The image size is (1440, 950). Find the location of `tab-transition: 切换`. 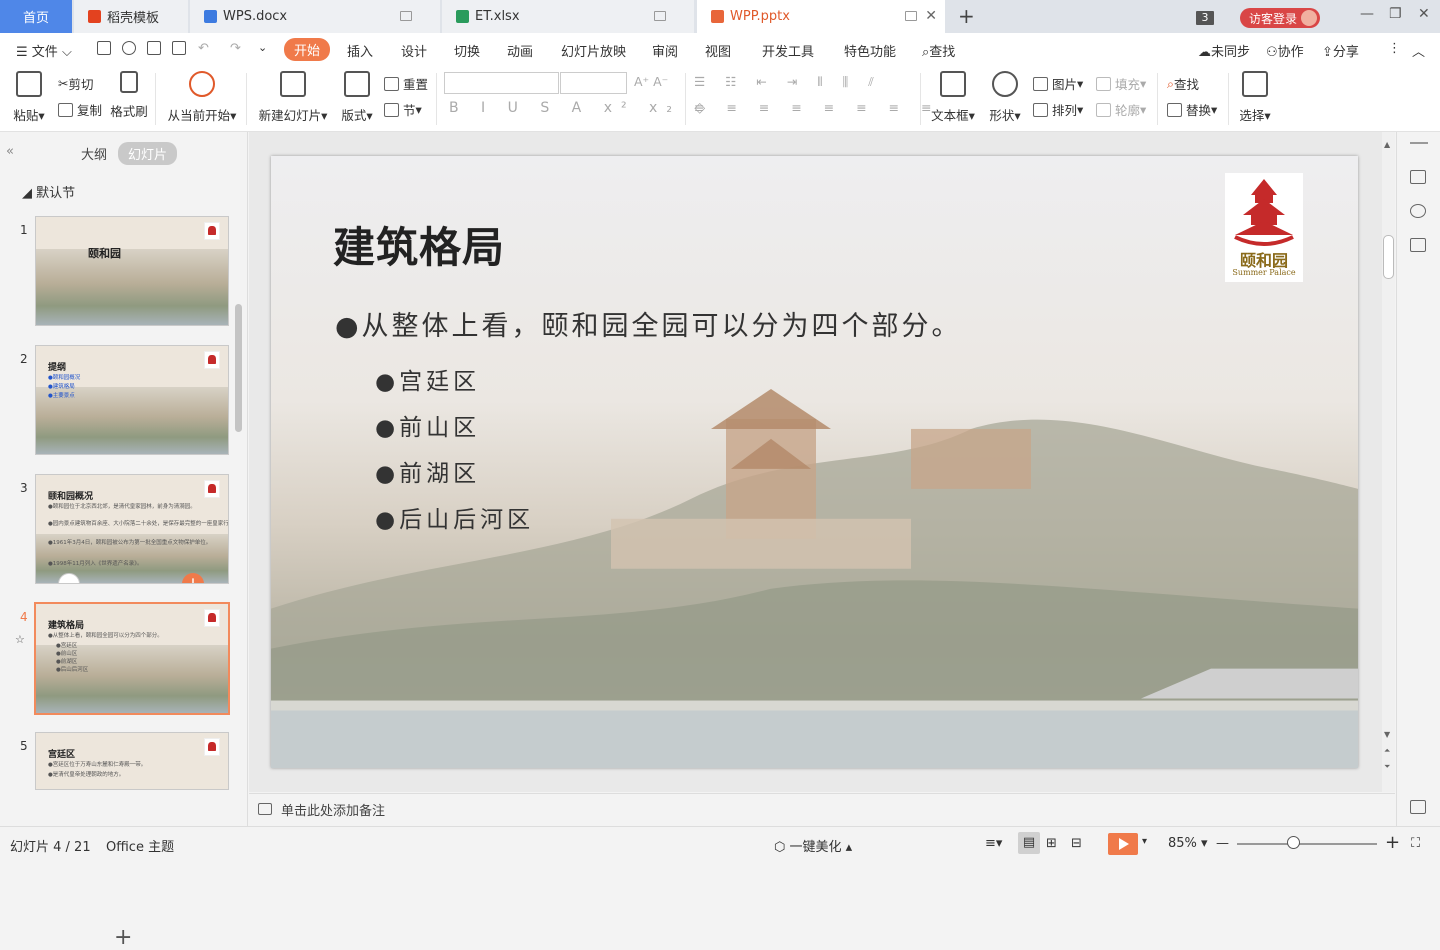

tab-transition: 切换 is located at coordinates (467, 50).